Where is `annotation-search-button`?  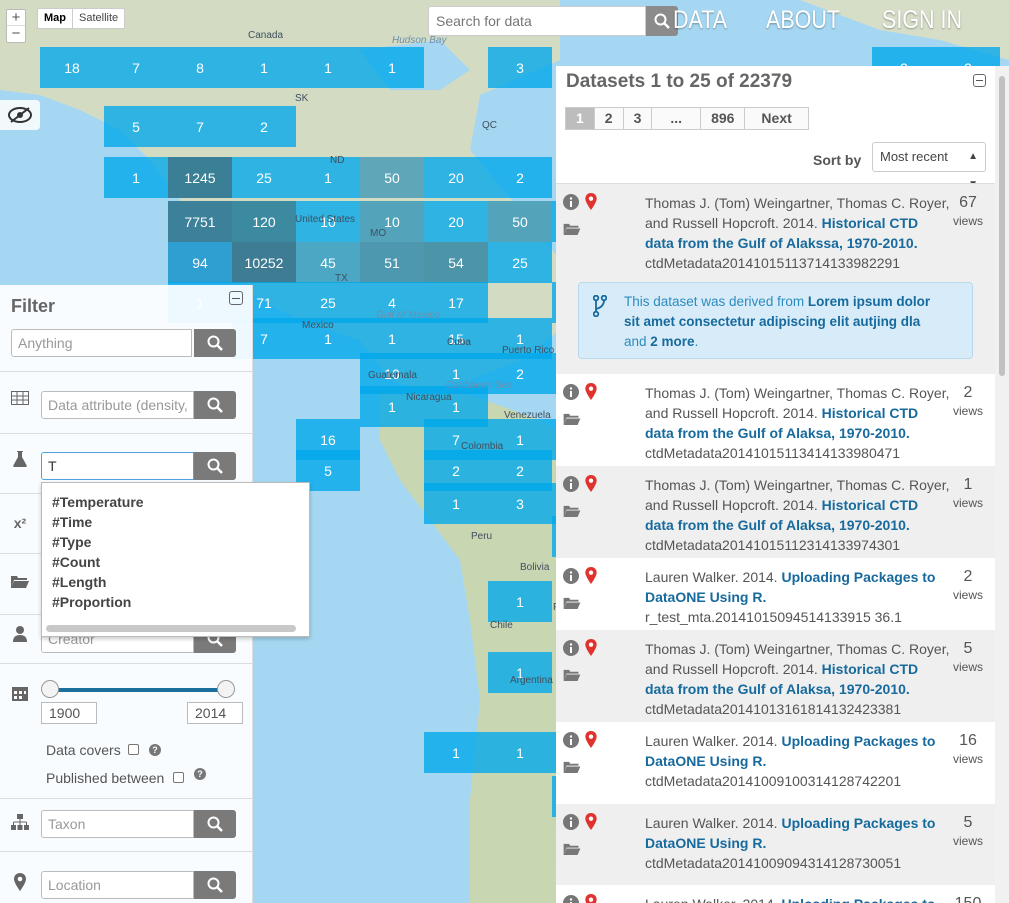
annotation-search-button is located at coordinates (215, 466).